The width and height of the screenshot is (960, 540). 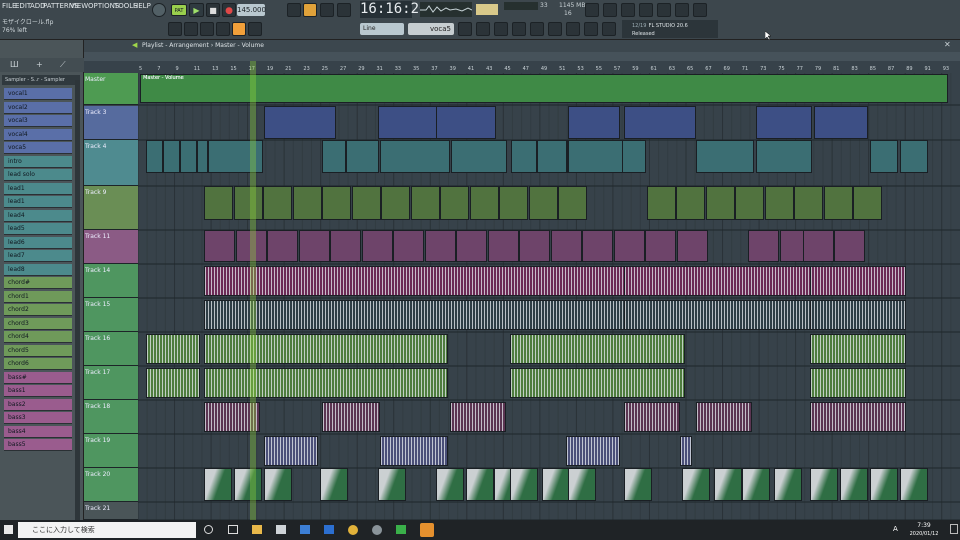 What do you see at coordinates (38, 337) in the screenshot?
I see `channel-18: chord4` at bounding box center [38, 337].